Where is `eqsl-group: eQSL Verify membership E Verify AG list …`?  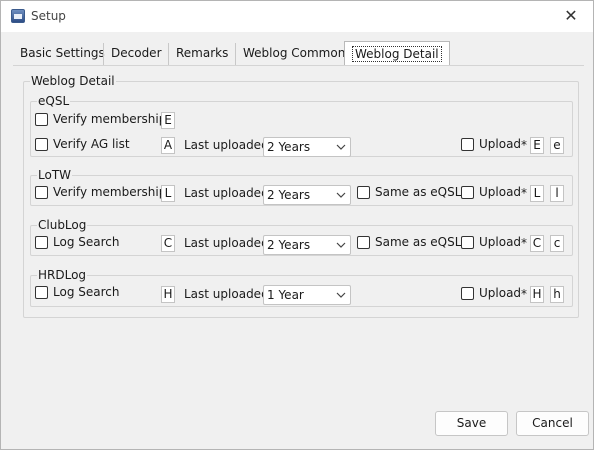 eqsl-group: eQSL Verify membership E Verify AG list … is located at coordinates (301, 125).